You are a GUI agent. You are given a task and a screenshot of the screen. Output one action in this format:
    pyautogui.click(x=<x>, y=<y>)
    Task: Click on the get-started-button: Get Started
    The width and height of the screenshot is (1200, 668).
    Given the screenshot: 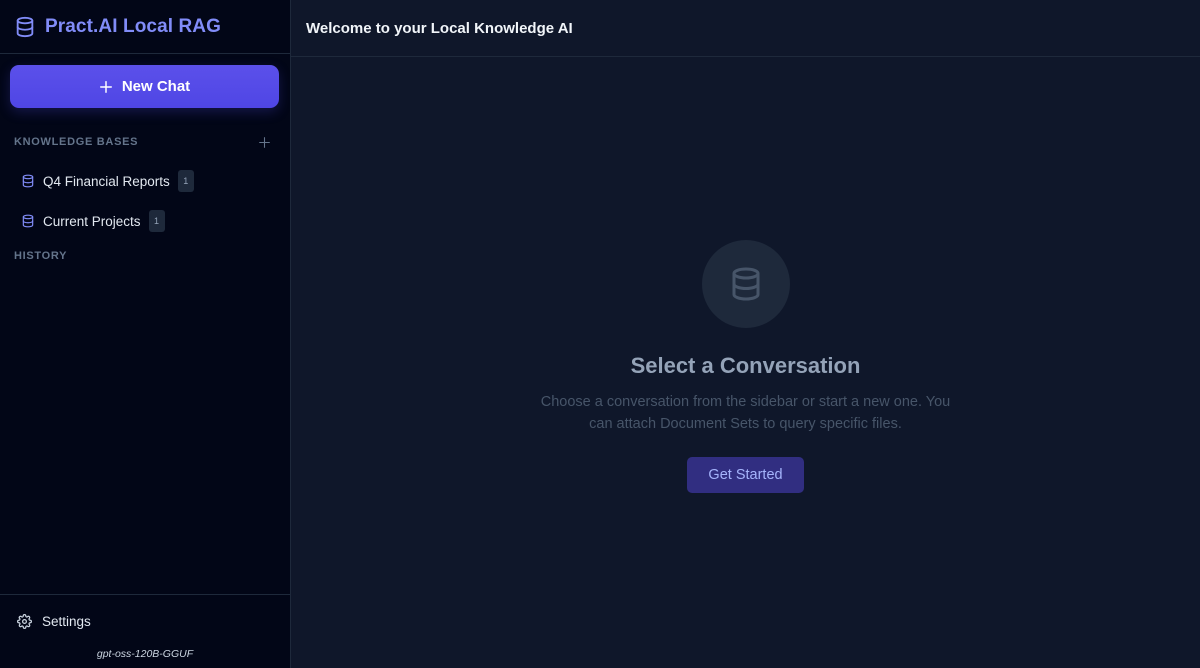 What is the action you would take?
    pyautogui.click(x=745, y=475)
    